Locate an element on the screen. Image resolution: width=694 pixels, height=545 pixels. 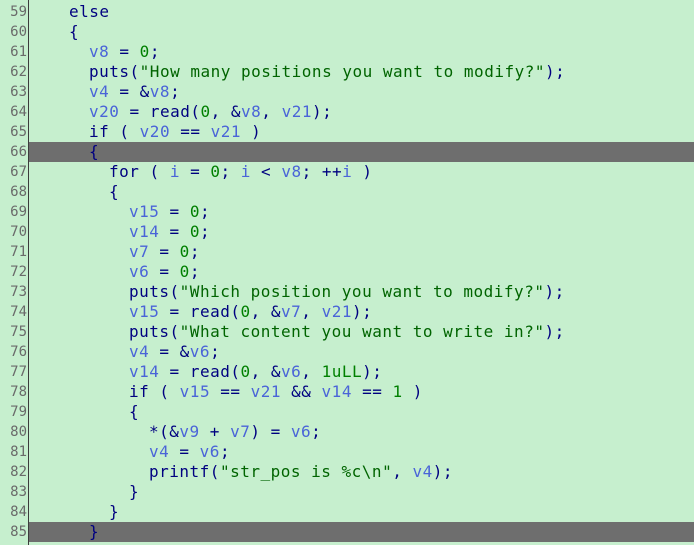
code-line: 63 v4 = &v8; is located at coordinates (347, 92).